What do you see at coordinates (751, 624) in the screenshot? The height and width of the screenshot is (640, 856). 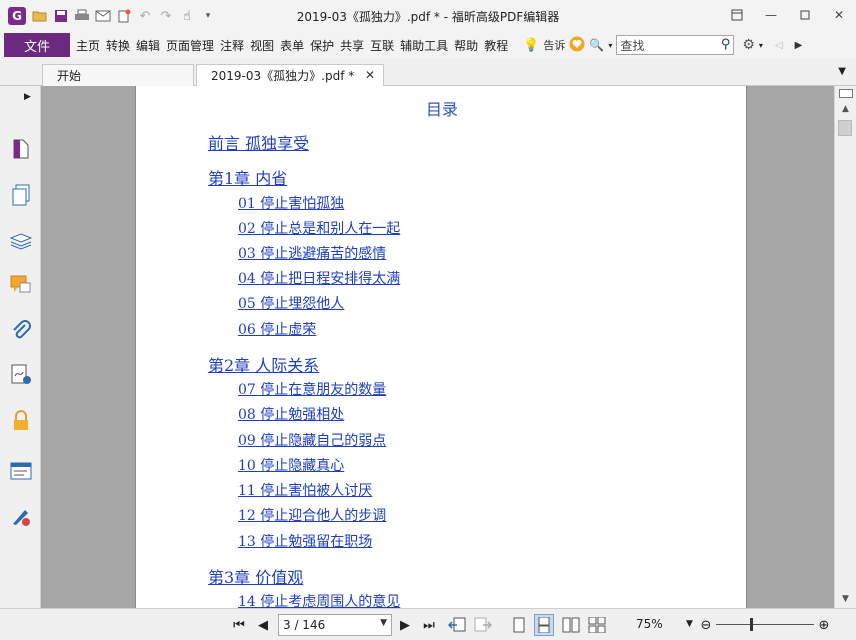 I see `zoom-slider-thumb` at bounding box center [751, 624].